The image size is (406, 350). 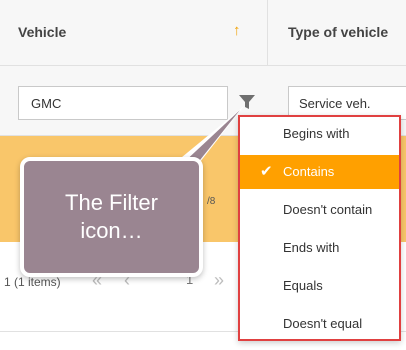 I want to click on callout-text-line-1: The Filter, so click(x=111, y=202).